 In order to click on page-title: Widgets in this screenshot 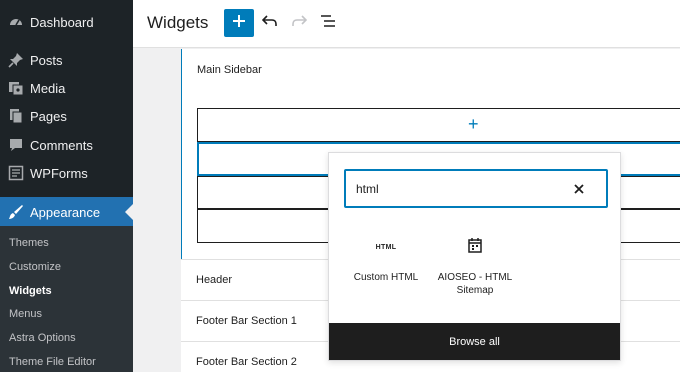, I will do `click(178, 22)`.